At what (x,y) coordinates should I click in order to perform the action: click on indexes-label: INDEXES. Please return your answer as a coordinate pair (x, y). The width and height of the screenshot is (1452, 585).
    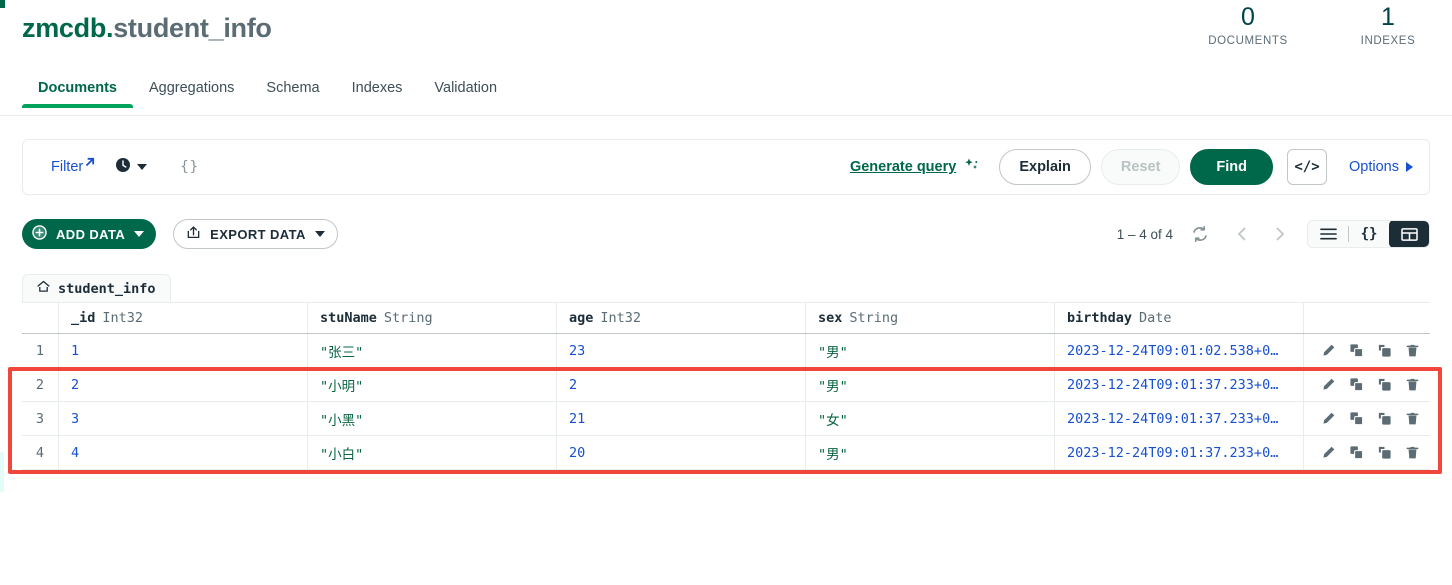
    Looking at the image, I should click on (1388, 41).